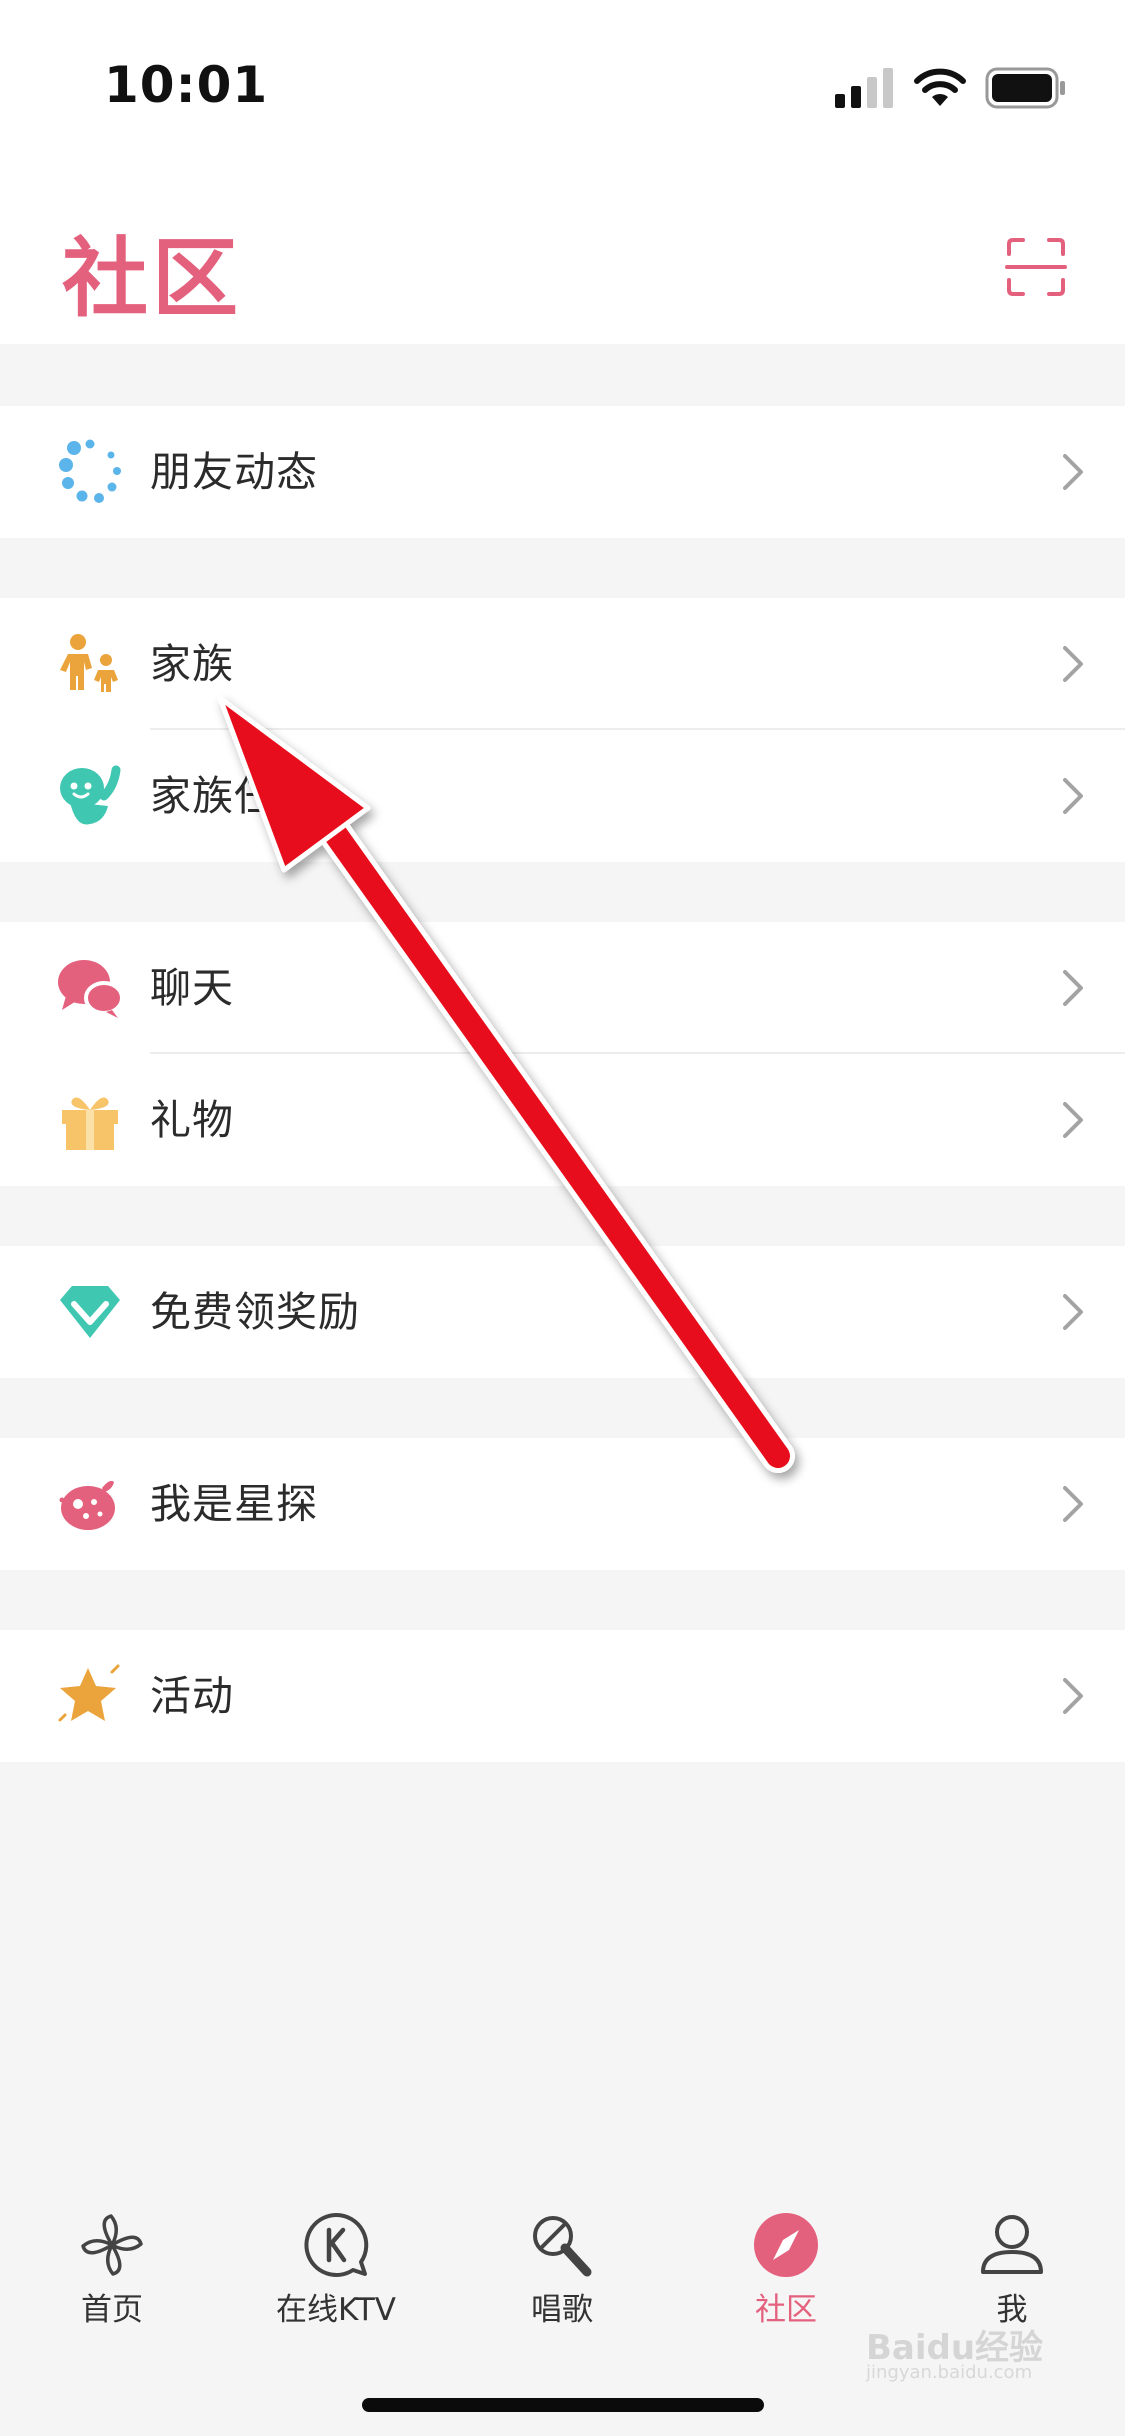 This screenshot has height=2436, width=1125. I want to click on menu-item-gifts: 礼物, so click(562, 1120).